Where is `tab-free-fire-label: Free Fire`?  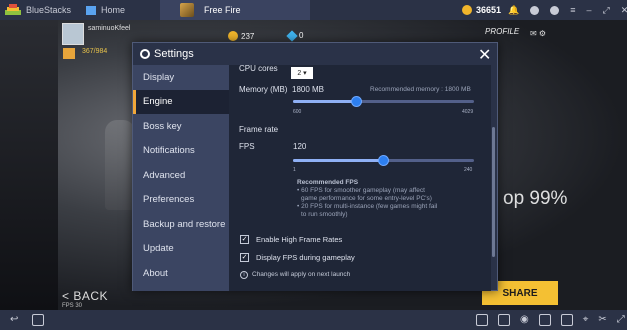
tab-free-fire-label: Free Fire is located at coordinates (222, 10).